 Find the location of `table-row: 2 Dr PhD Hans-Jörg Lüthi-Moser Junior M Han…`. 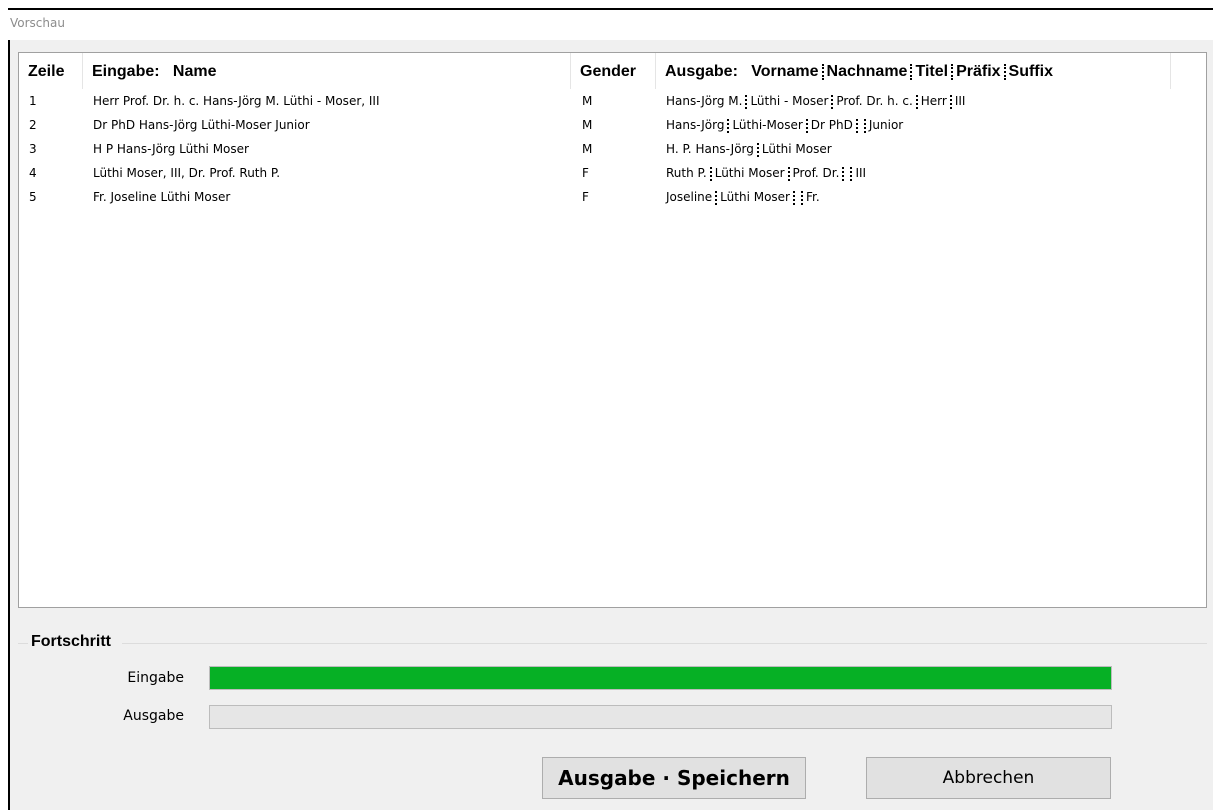

table-row: 2 Dr PhD Hans-Jörg Lüthi-Moser Junior M Han… is located at coordinates (612, 125).